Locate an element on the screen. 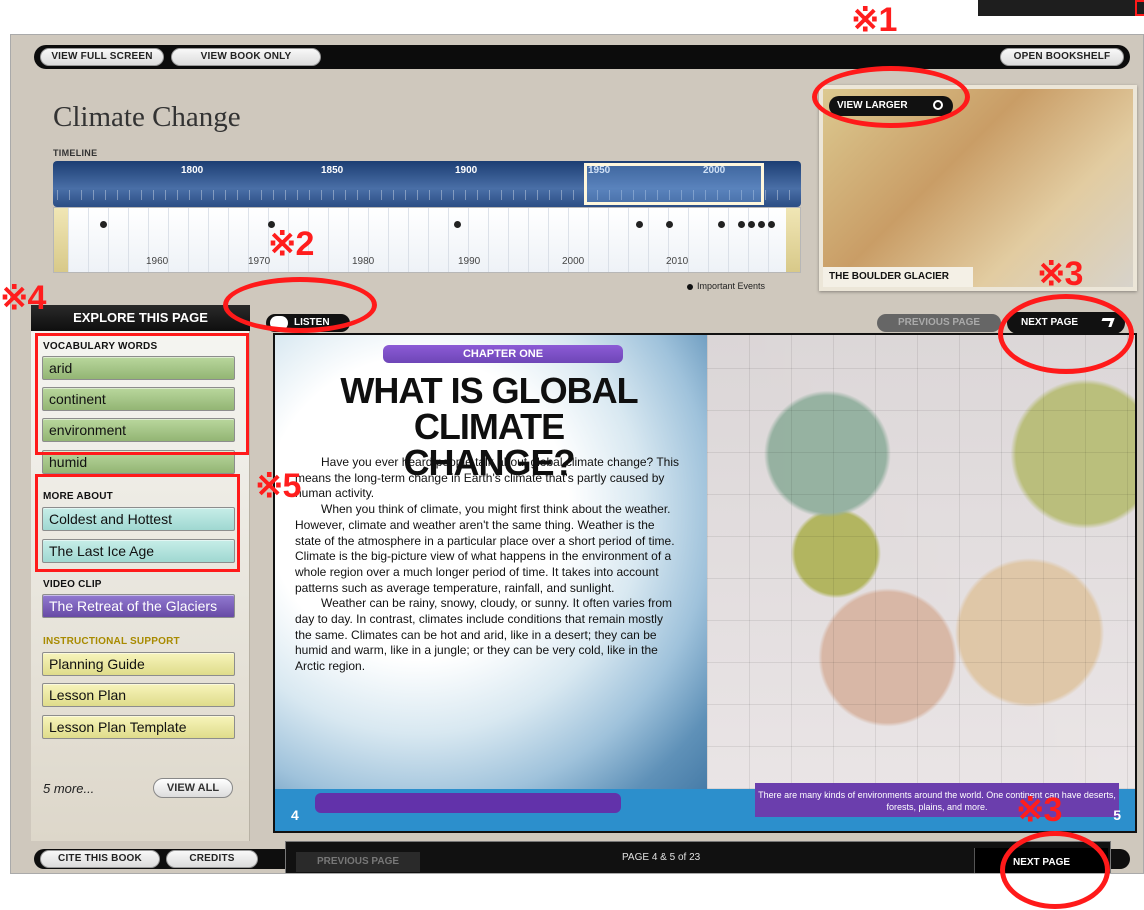 The height and width of the screenshot is (910, 1144). annotation-3-top: ※3 is located at coordinates (1060, 274).